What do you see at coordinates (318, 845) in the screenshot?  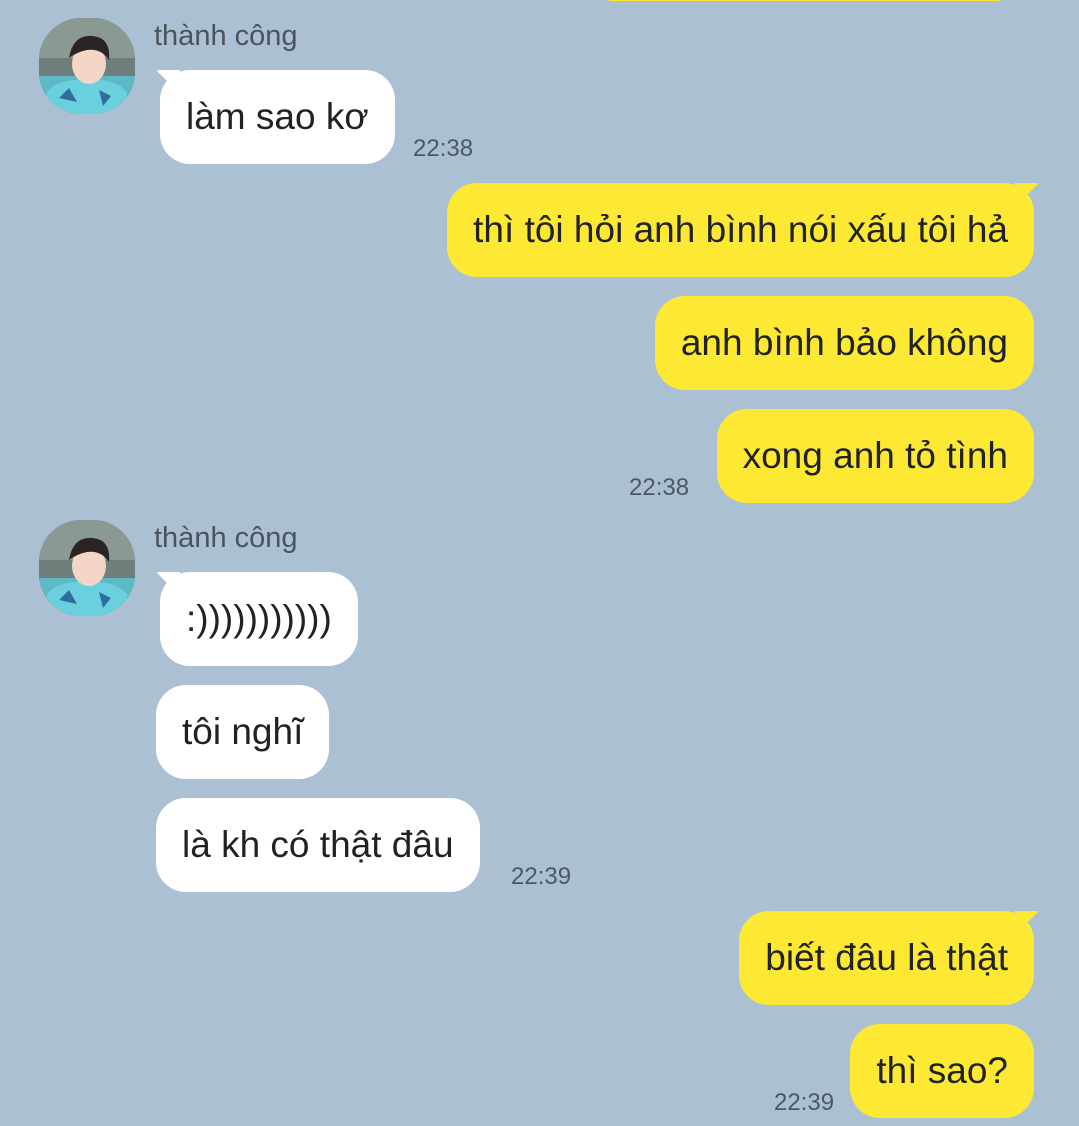 I see `incoming-message-bubble: là kh có thật đâu` at bounding box center [318, 845].